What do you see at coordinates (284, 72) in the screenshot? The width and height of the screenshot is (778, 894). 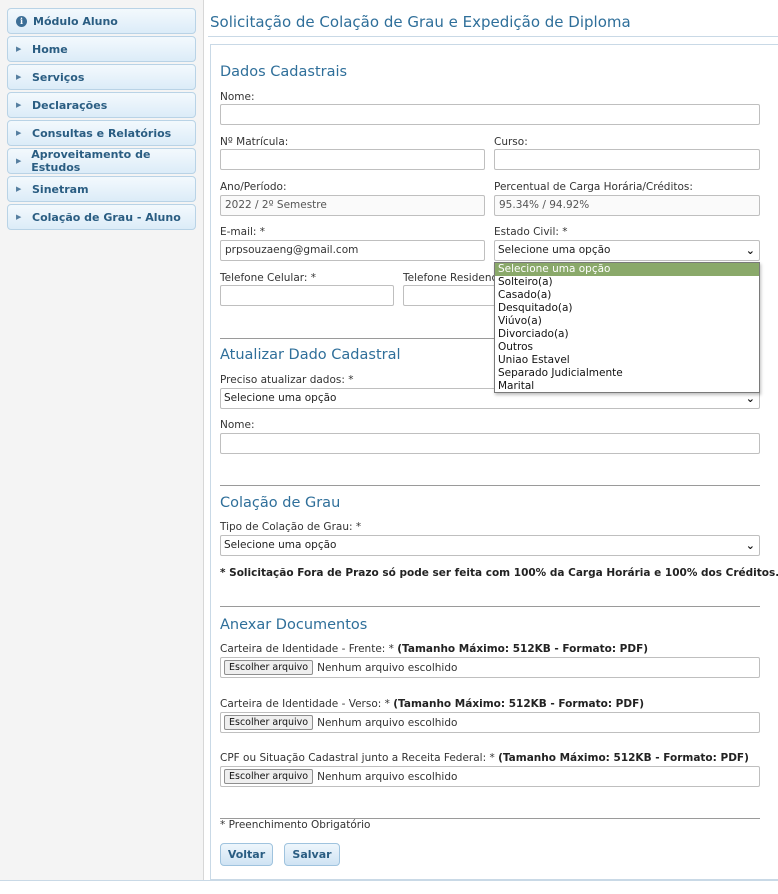 I see `section-heading-dados: Dados Cadastrais` at bounding box center [284, 72].